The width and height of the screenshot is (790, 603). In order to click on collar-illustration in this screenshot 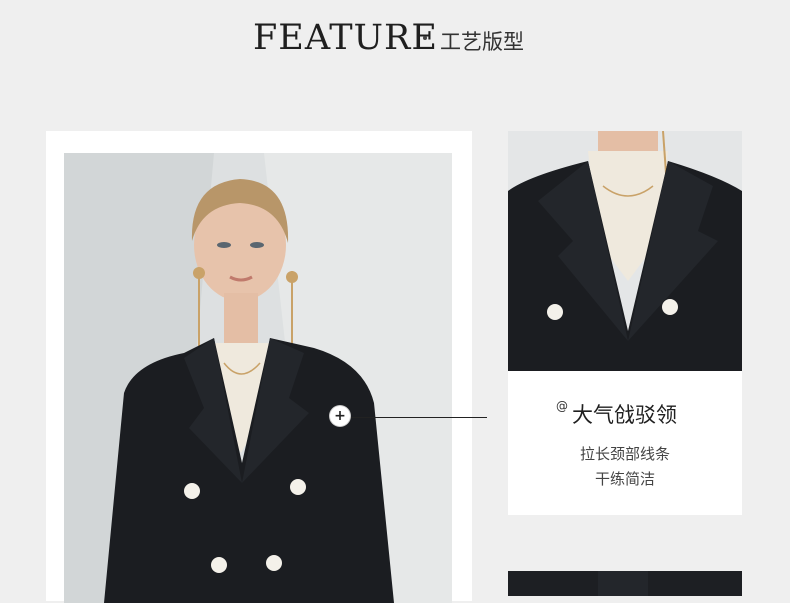, I will do `click(625, 251)`.